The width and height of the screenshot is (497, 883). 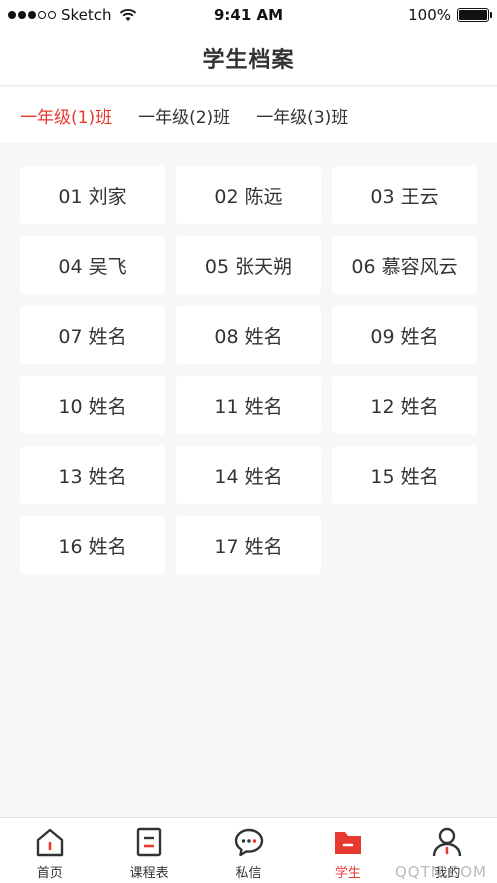 I want to click on tab-class-2: 一年级(2)班, so click(x=184, y=115).